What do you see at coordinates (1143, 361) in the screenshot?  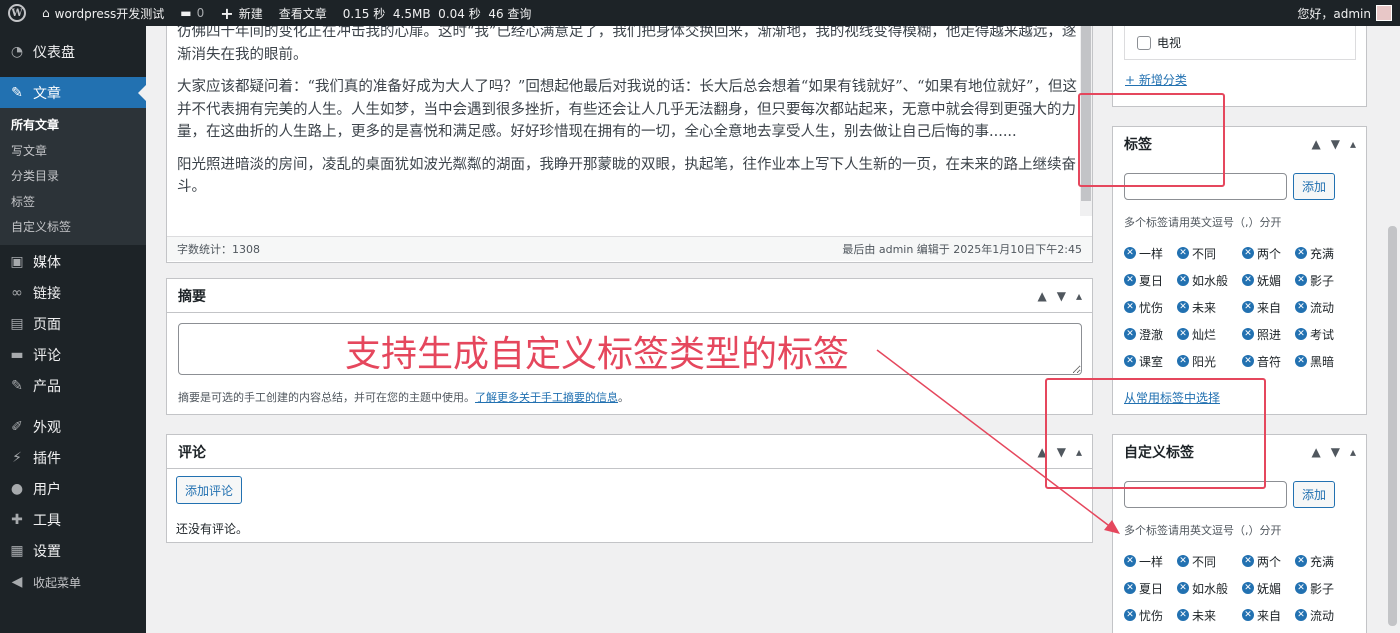 I see `tag-chip: ✕ 课室` at bounding box center [1143, 361].